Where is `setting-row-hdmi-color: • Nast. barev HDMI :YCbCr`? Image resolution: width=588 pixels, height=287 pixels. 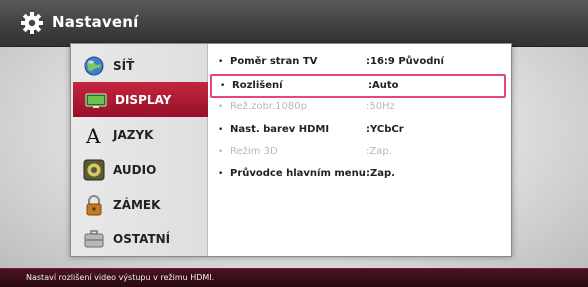 setting-row-hdmi-color: • Nast. barev HDMI :YCbCr is located at coordinates (359, 130).